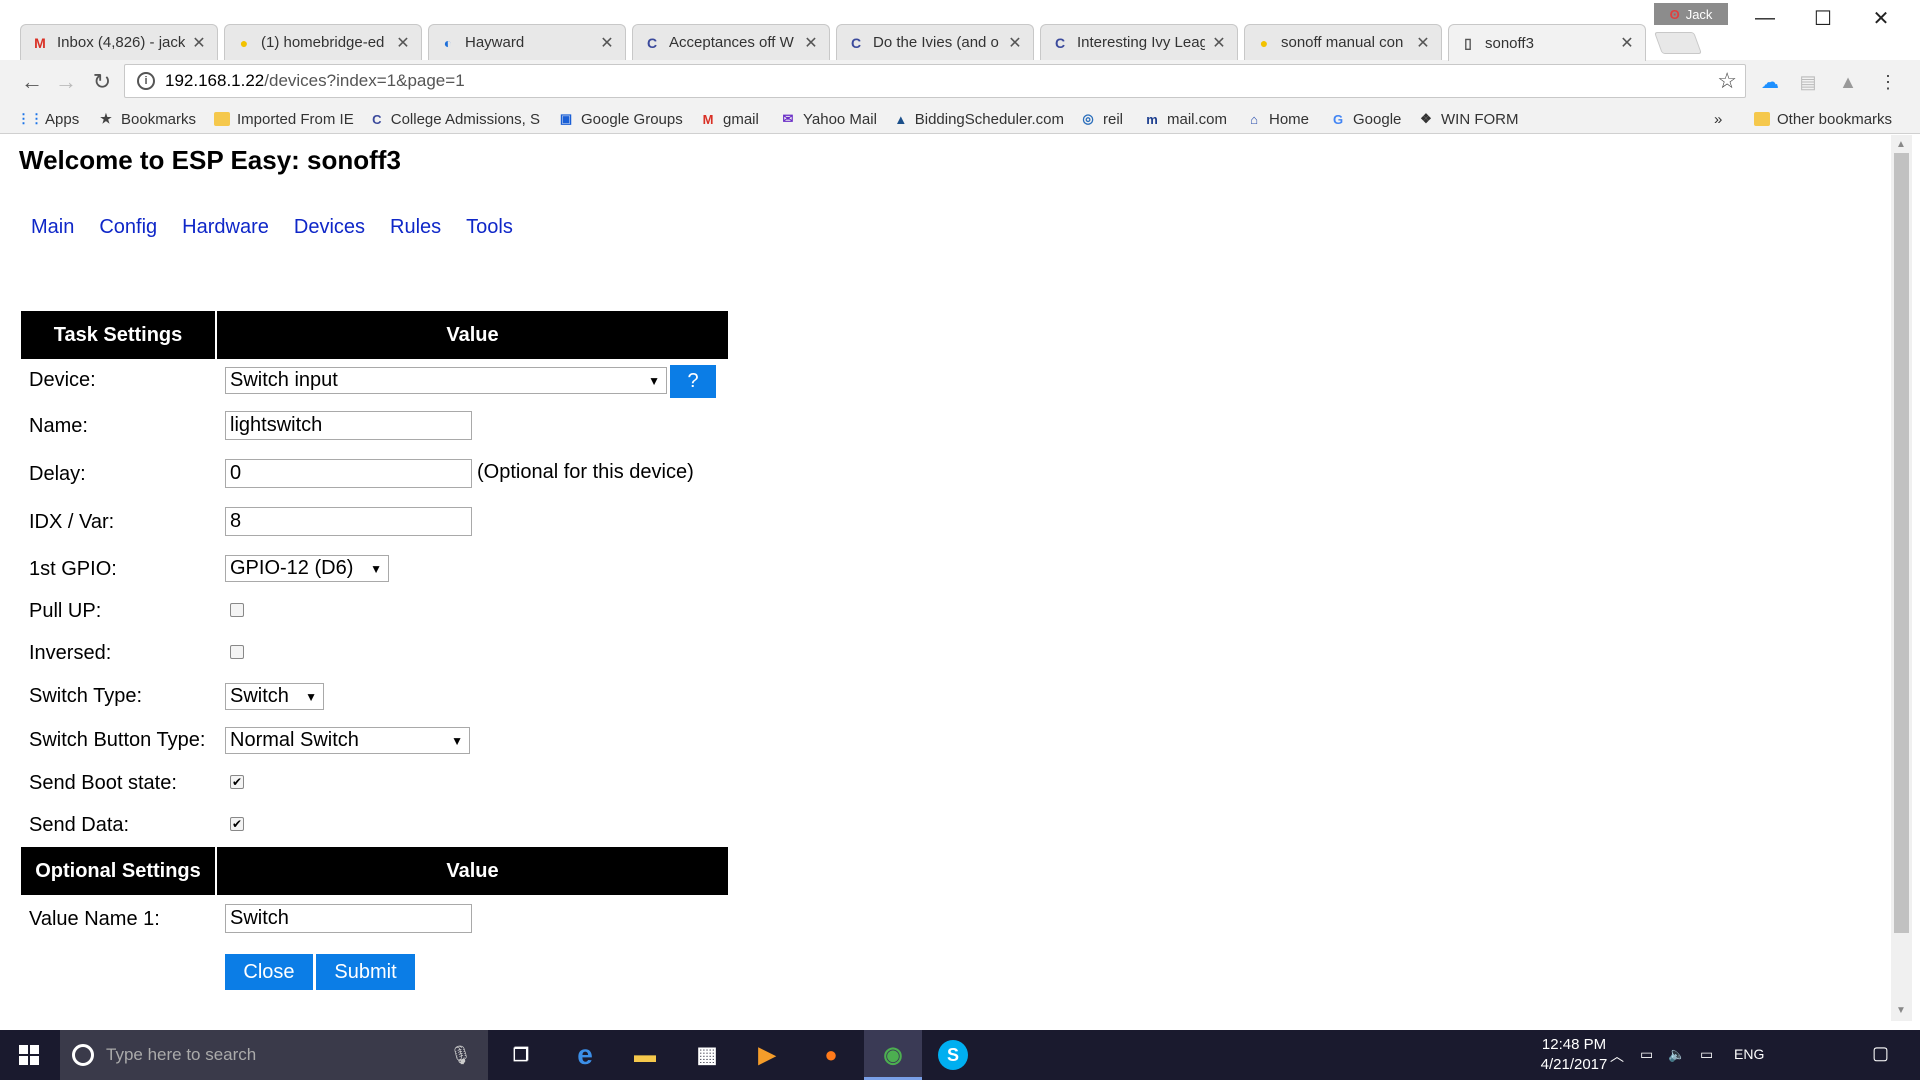 The height and width of the screenshot is (1080, 1920). Describe the element at coordinates (1646, 1054) in the screenshot. I see `battery-icon: ▭` at that location.